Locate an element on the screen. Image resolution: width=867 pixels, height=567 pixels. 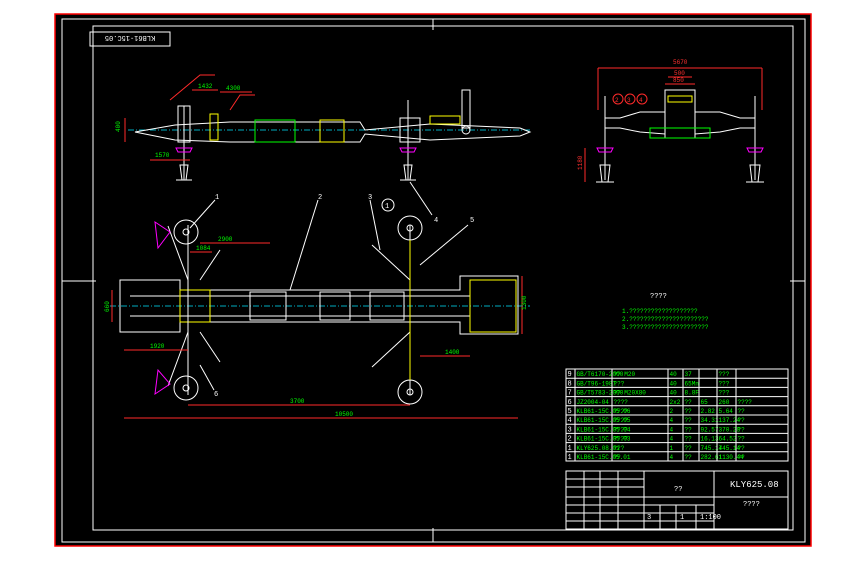
bom-cell: 6 is located at coordinates (570, 403).